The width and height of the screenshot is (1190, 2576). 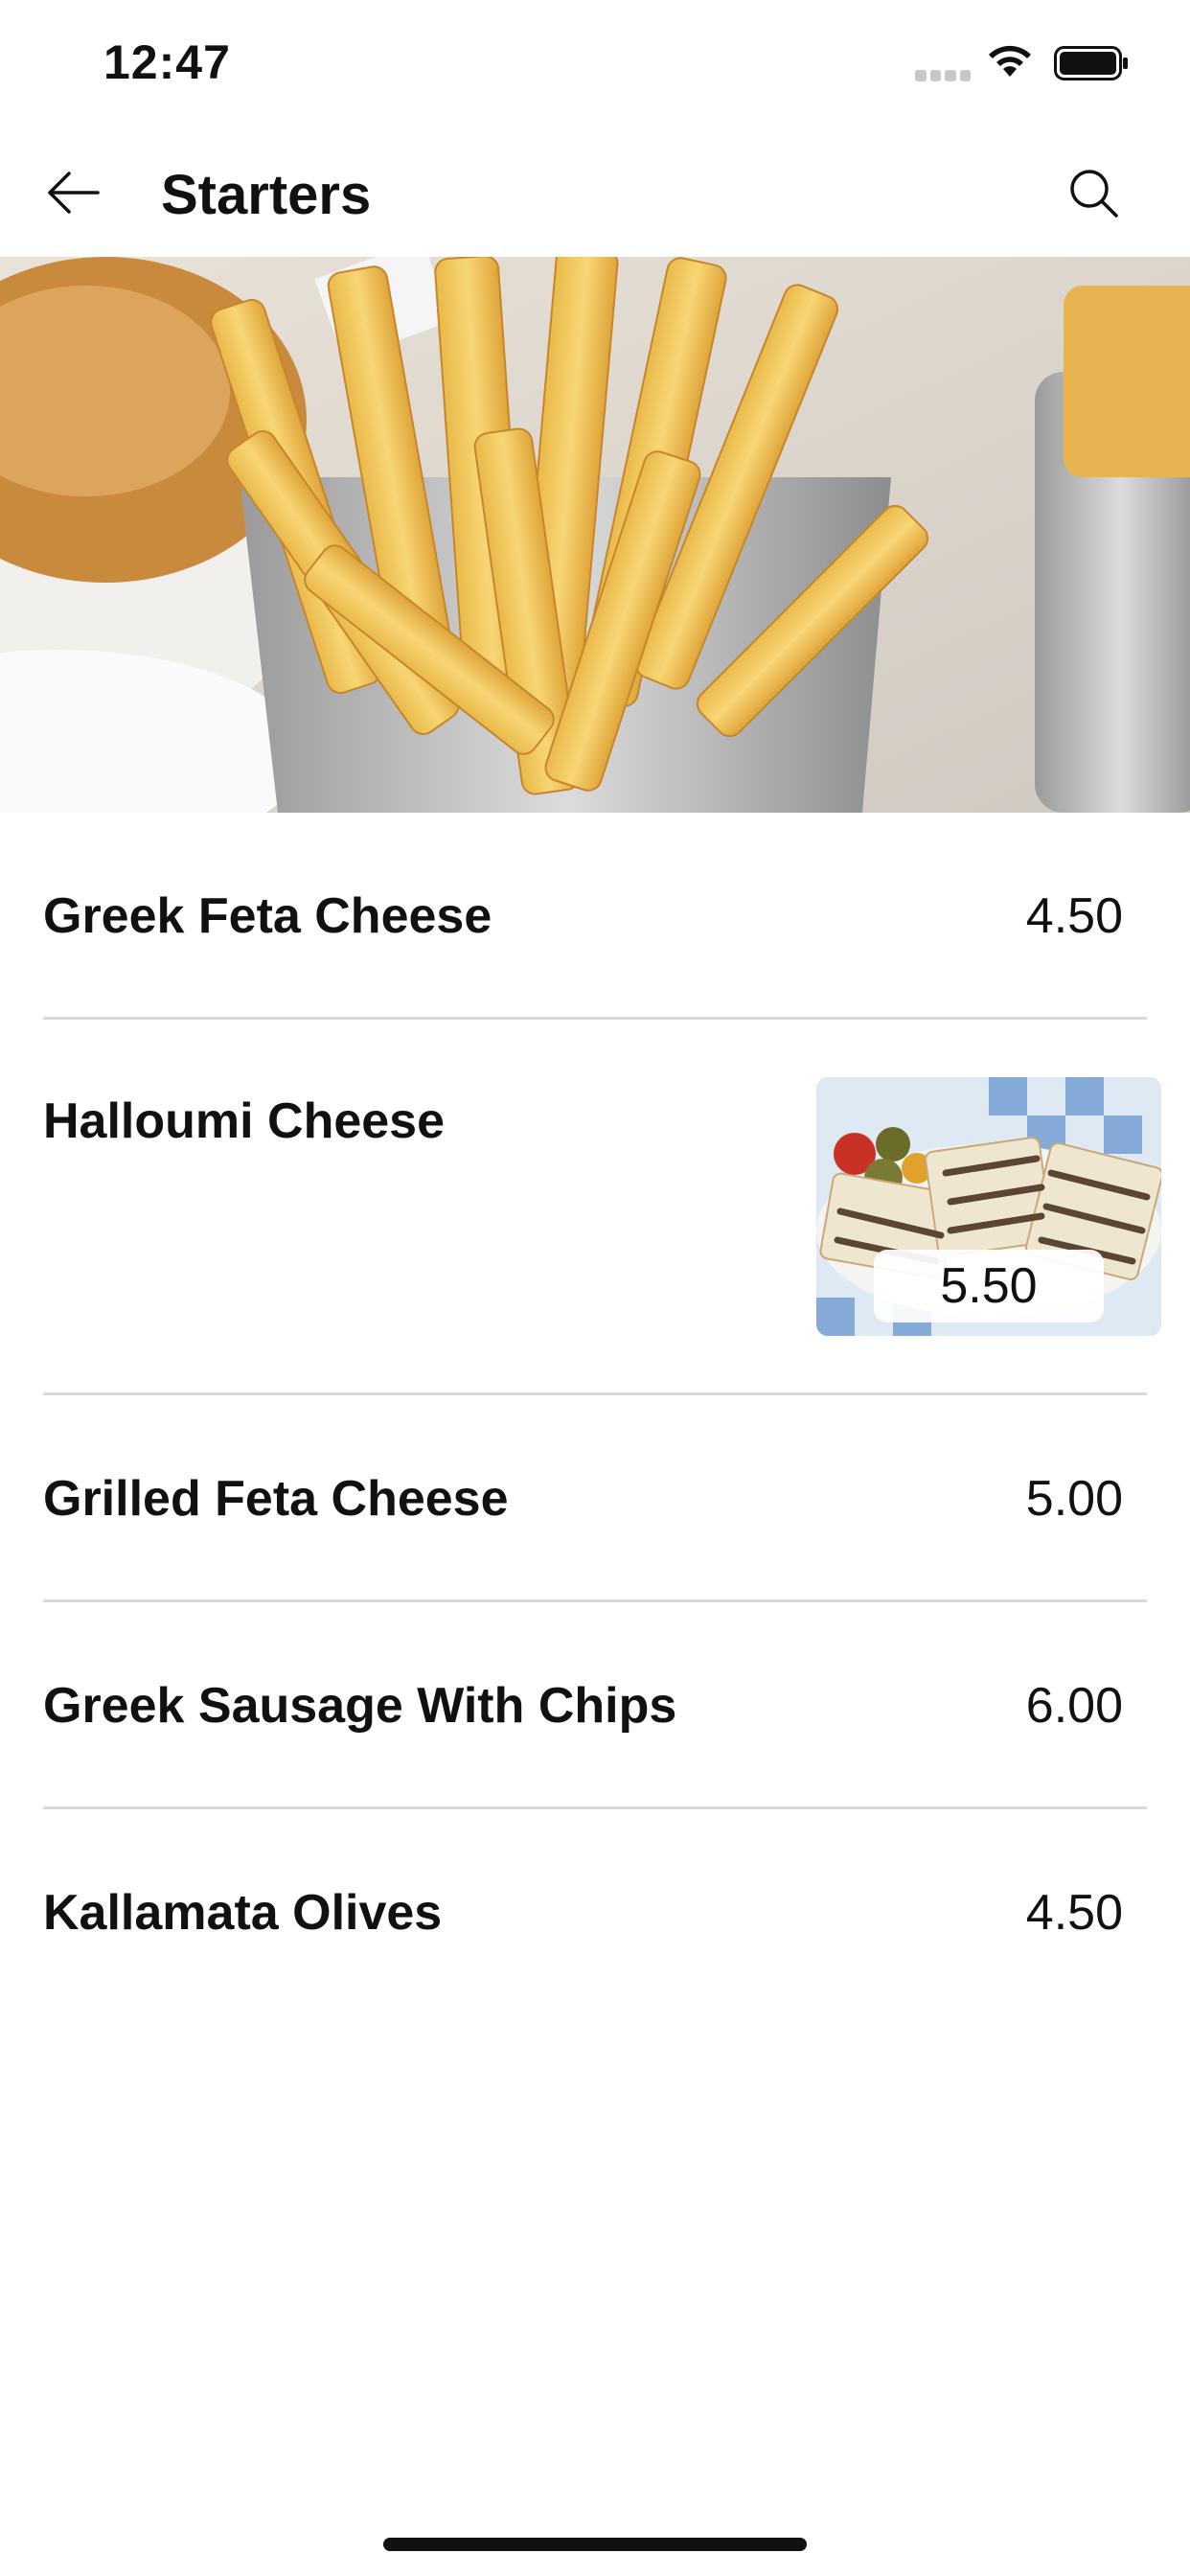 I want to click on search-button, so click(x=1094, y=193).